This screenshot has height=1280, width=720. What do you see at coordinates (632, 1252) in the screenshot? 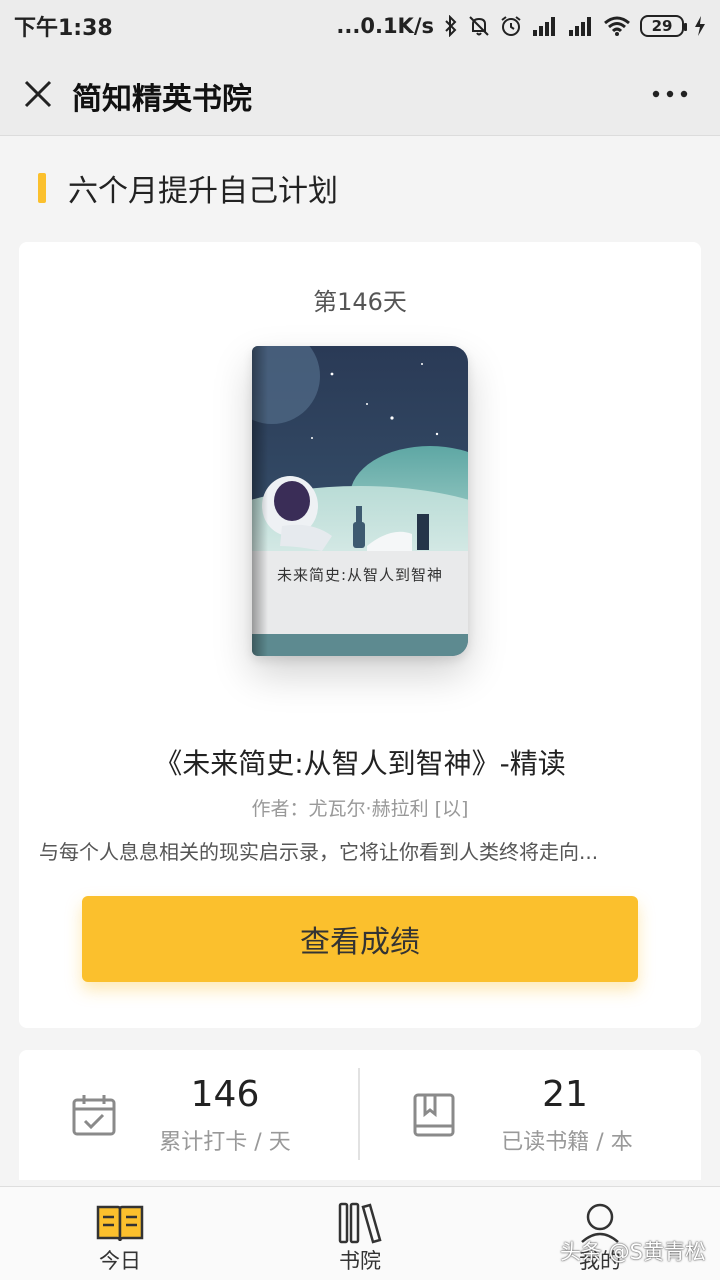
I see `watermark: 头条 @S黄青松` at bounding box center [632, 1252].